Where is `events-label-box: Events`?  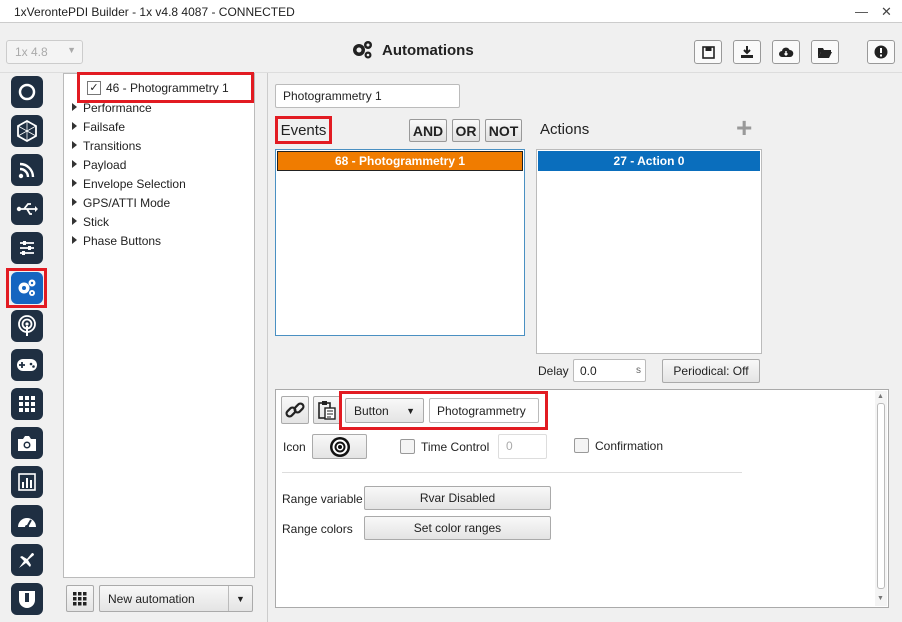
events-label-box: Events is located at coordinates (303, 130).